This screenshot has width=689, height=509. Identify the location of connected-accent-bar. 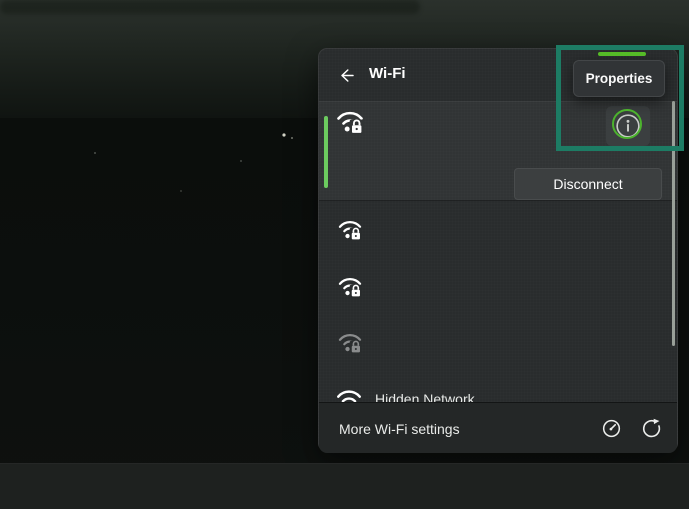
(326, 152).